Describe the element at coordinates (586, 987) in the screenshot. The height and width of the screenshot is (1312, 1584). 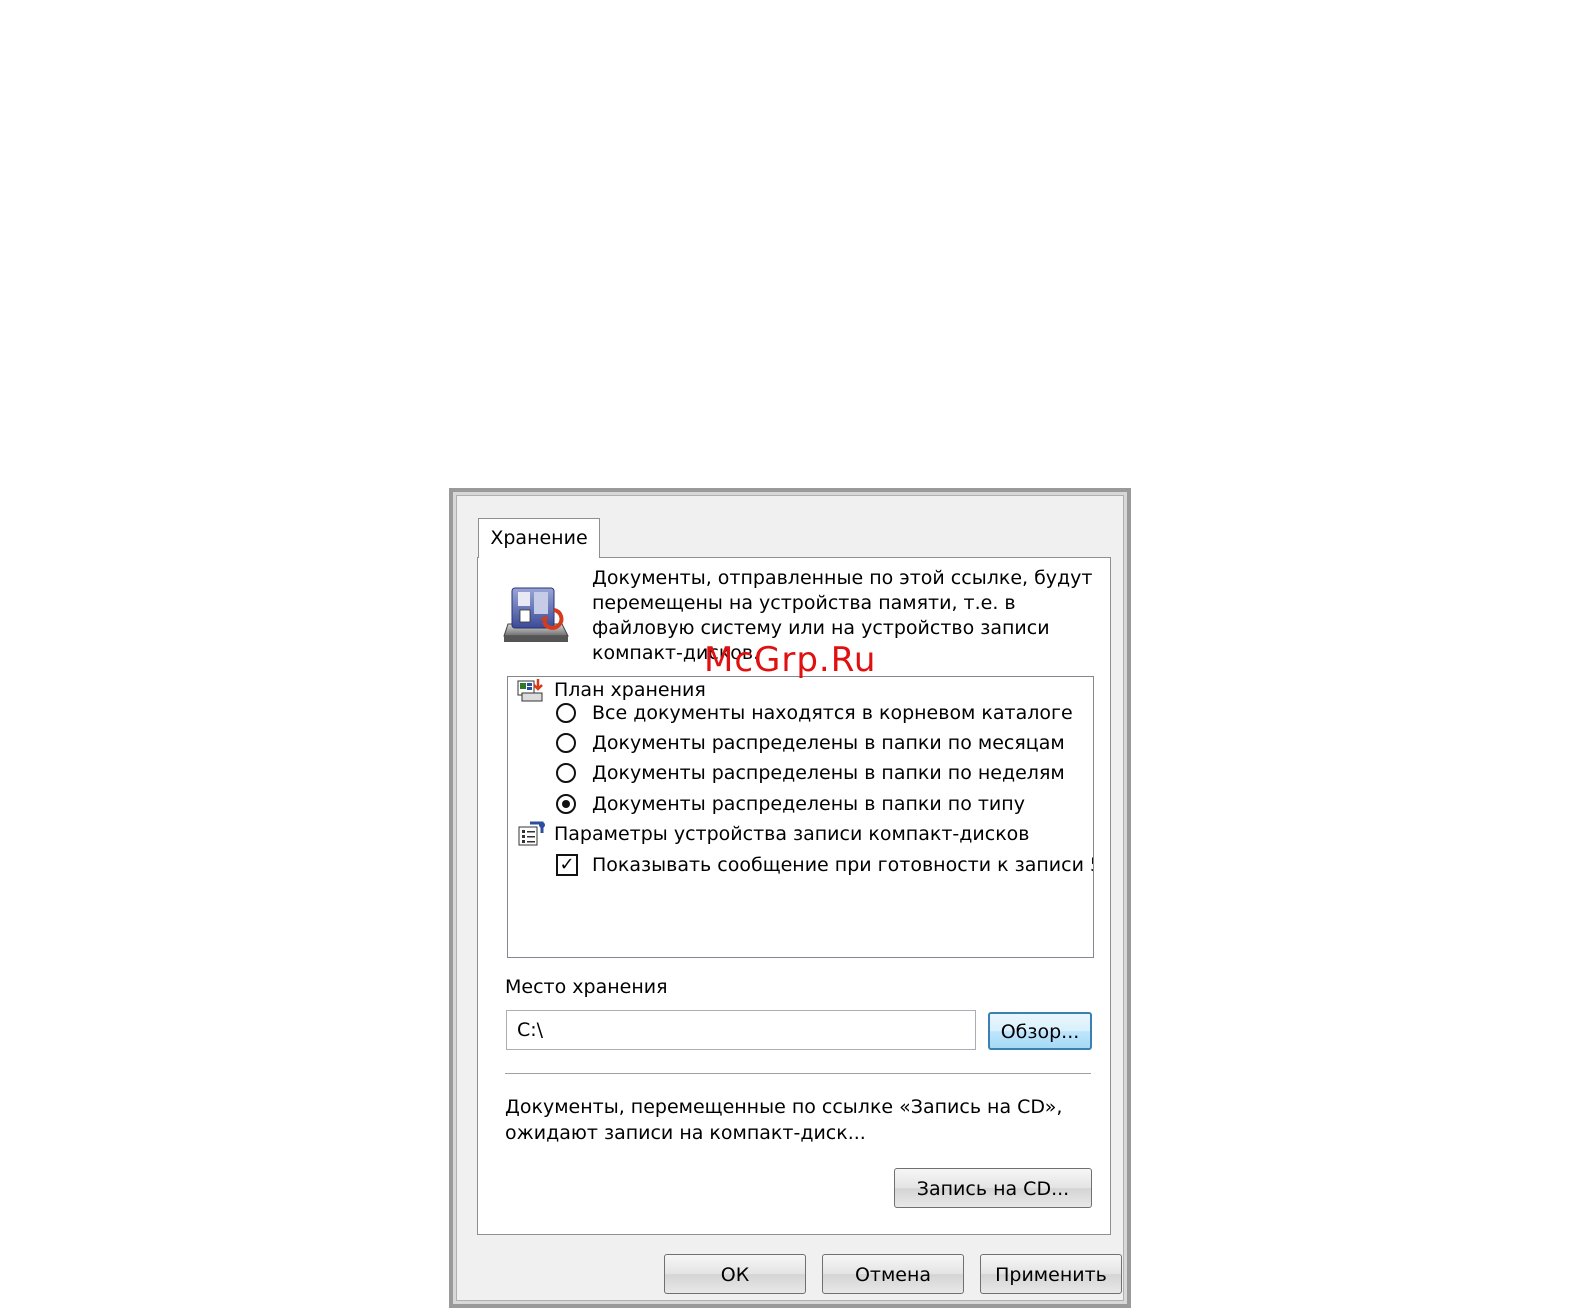
I see `location-label: Место хранения` at that location.